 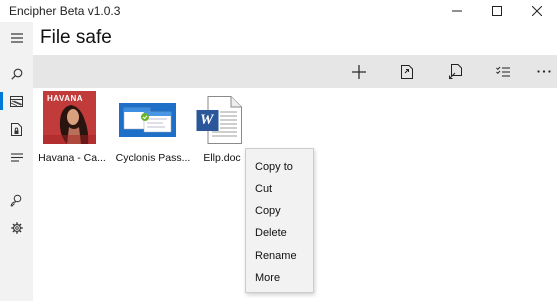 I want to click on more-options-button, so click(x=542, y=71).